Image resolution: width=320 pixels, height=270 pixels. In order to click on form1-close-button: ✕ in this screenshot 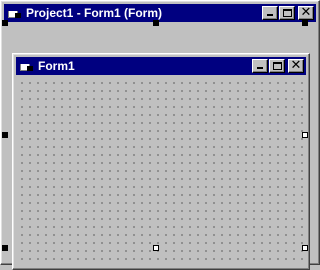, I will do `click(296, 65)`.